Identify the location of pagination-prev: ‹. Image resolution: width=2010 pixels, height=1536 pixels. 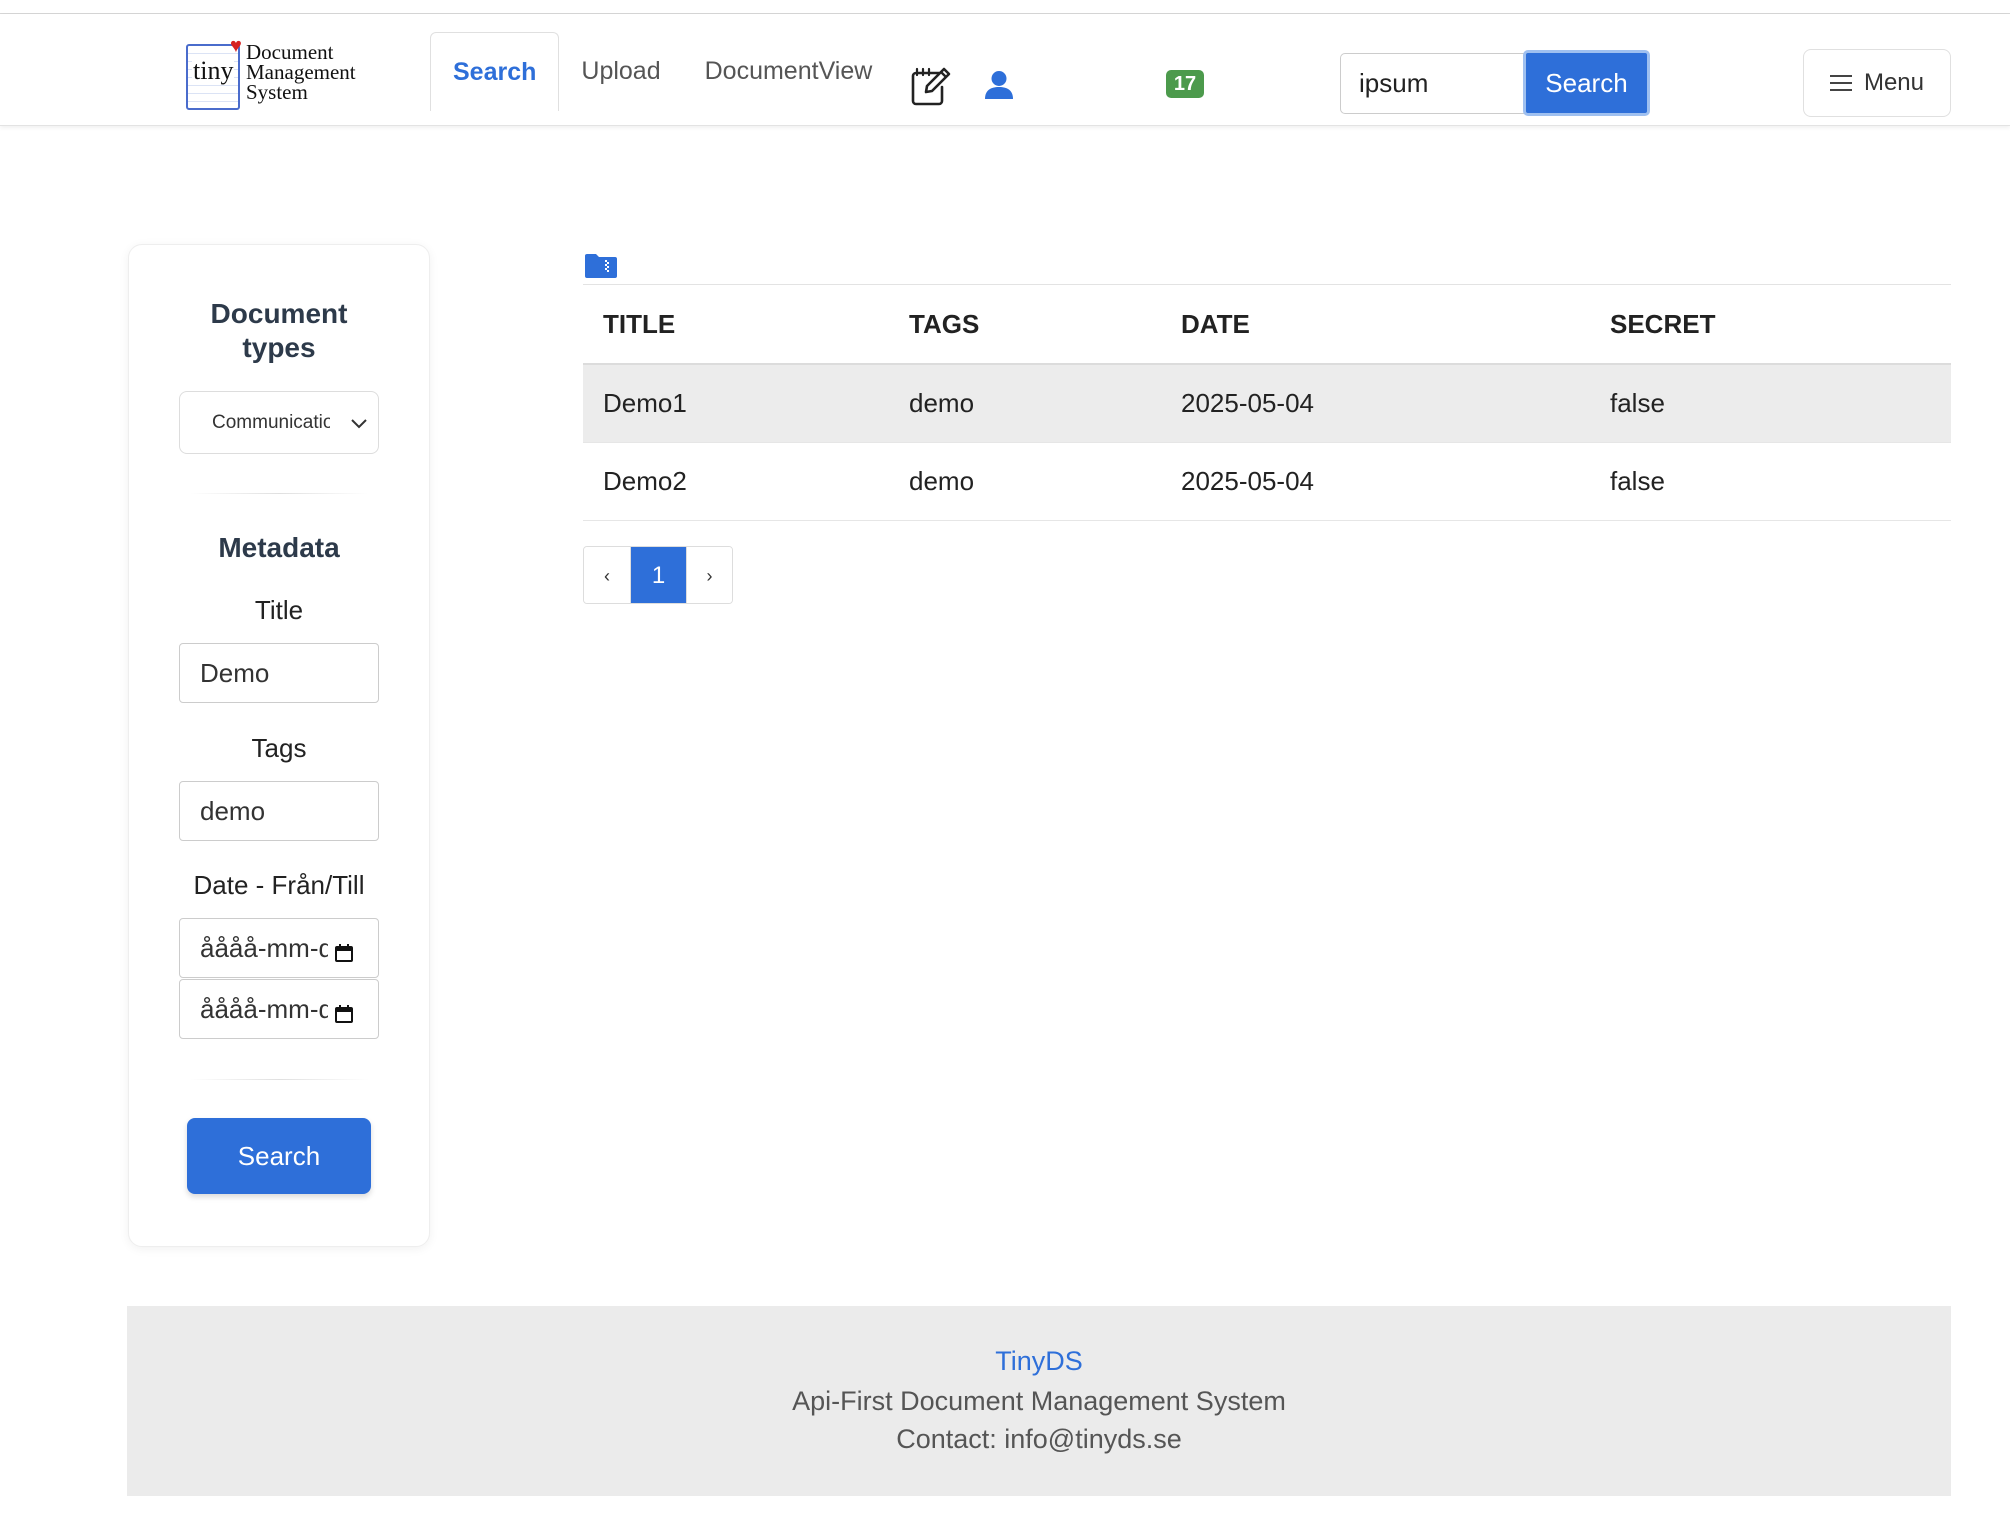
(607, 575).